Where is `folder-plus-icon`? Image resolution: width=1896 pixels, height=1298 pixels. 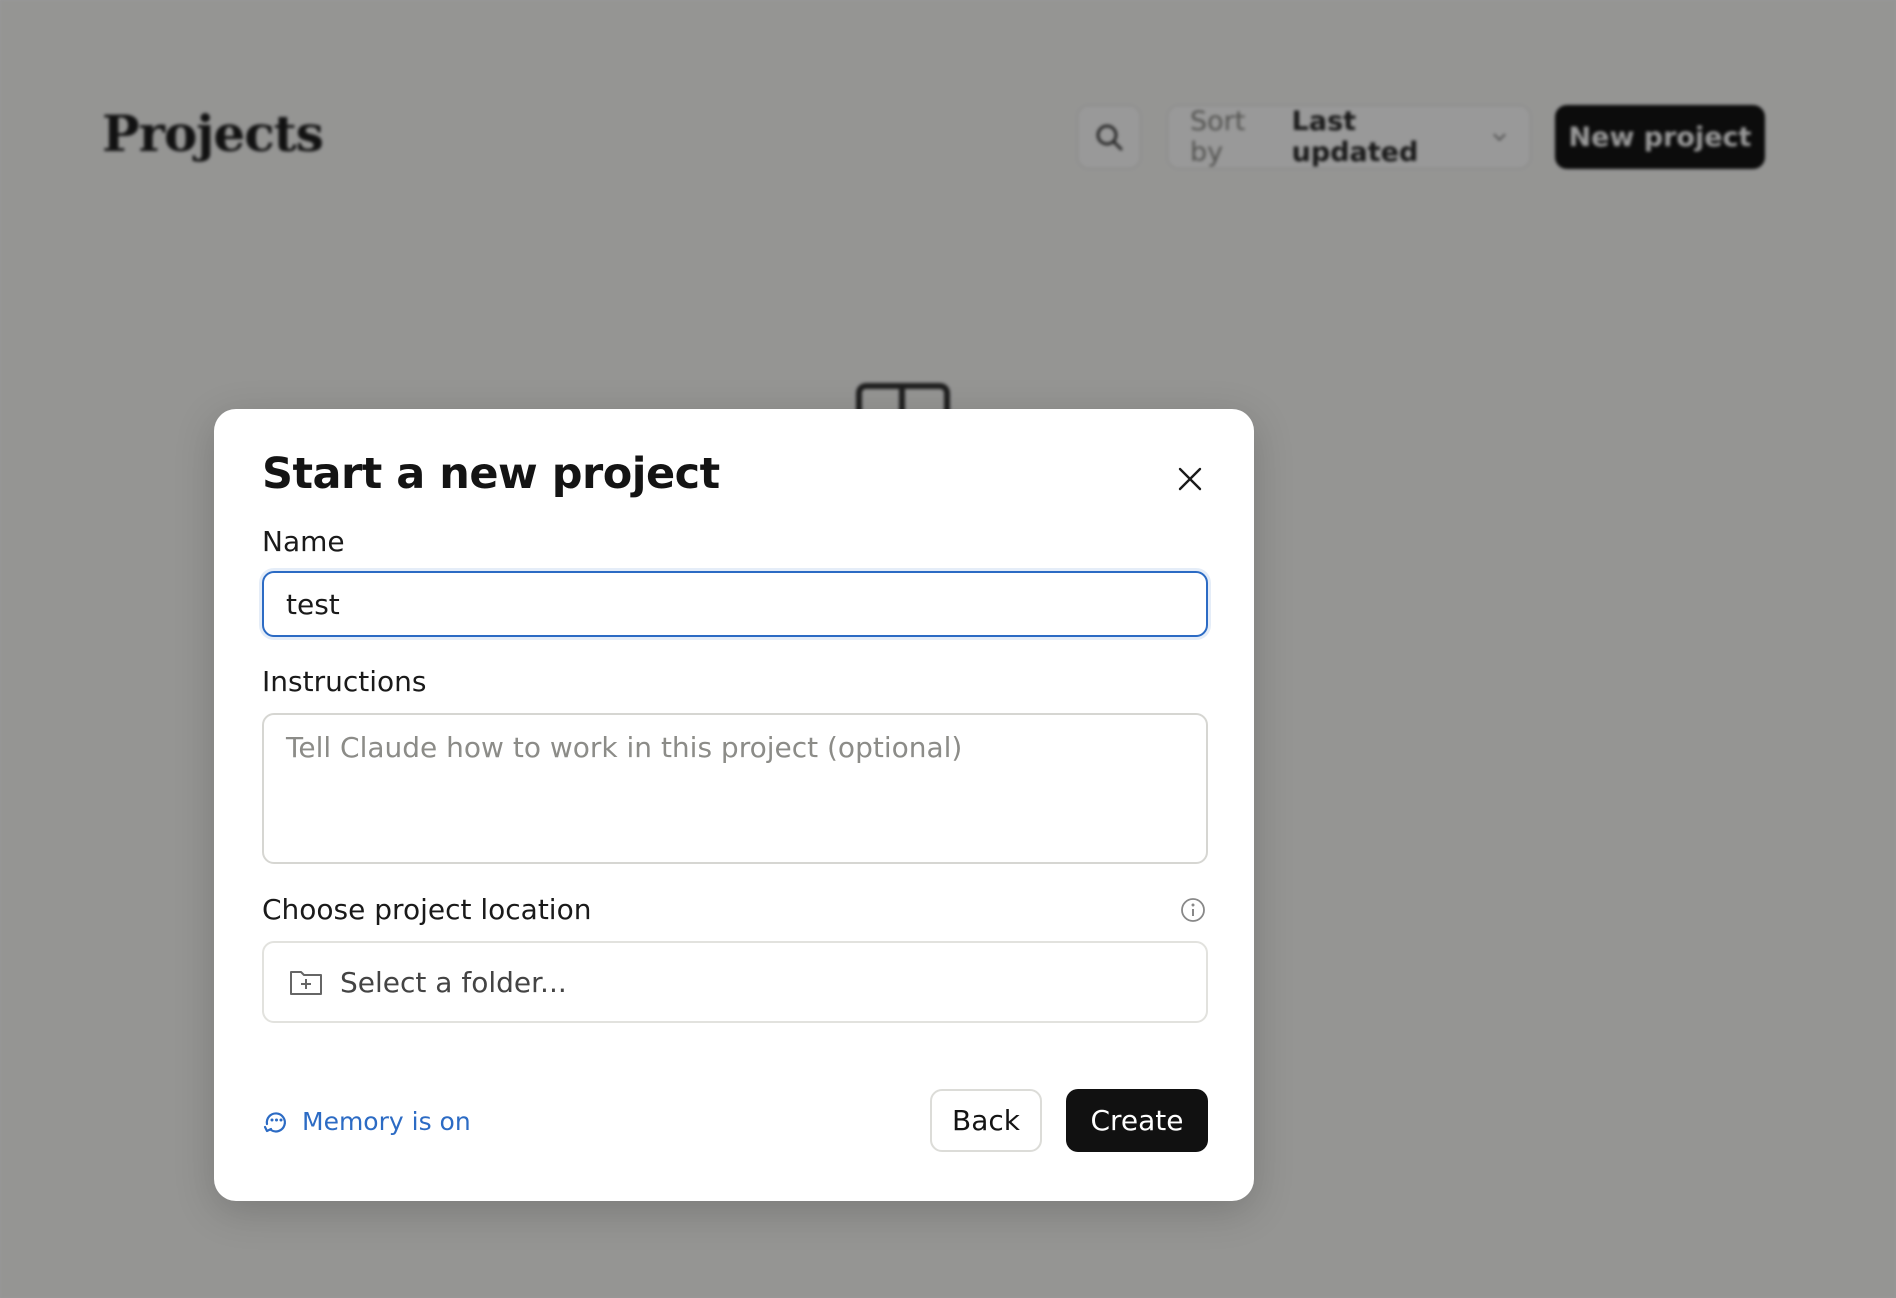
folder-plus-icon is located at coordinates (306, 983).